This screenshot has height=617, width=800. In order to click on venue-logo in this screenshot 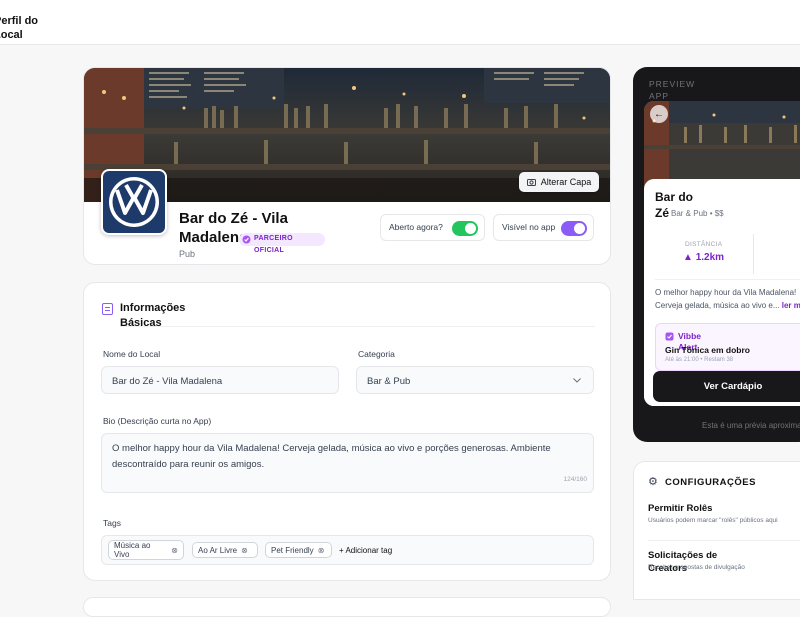, I will do `click(134, 202)`.